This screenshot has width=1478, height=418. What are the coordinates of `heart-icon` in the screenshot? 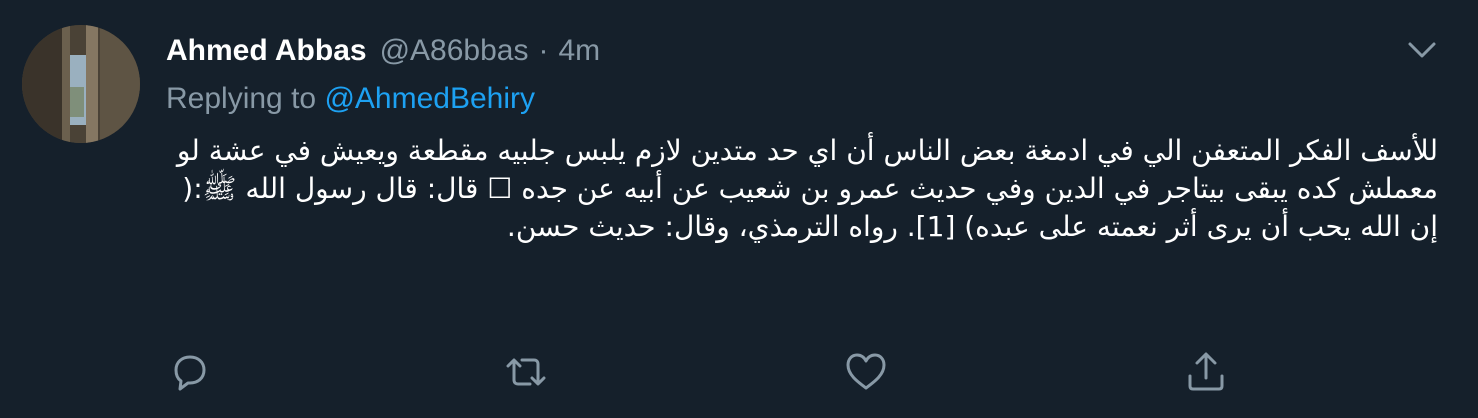 It's located at (866, 372).